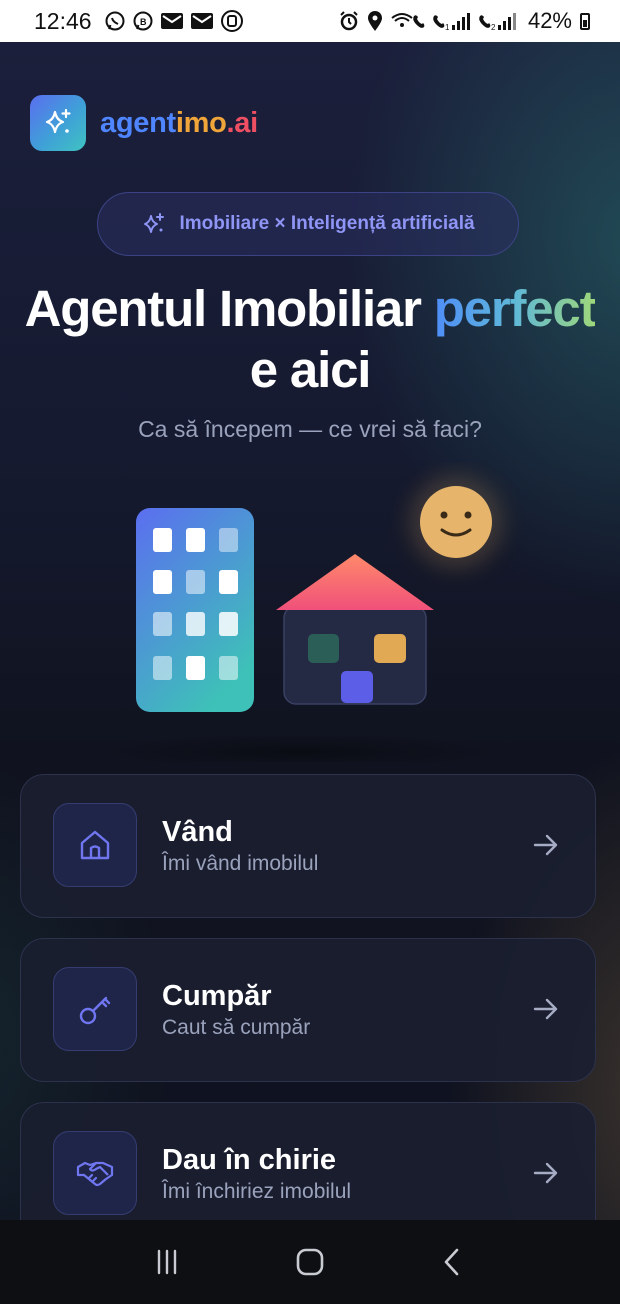 The image size is (620, 1304). What do you see at coordinates (240, 863) in the screenshot?
I see `option-subtitle: Îmi vând imobilul` at bounding box center [240, 863].